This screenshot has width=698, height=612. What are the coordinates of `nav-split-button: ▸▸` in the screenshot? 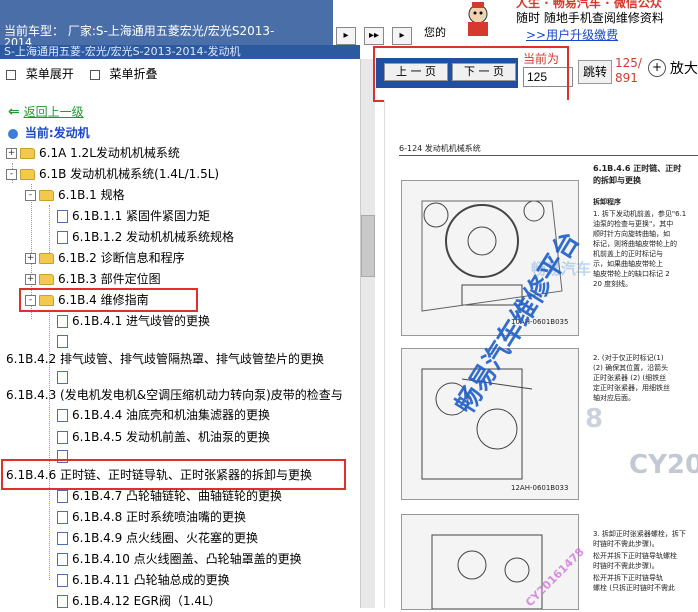 It's located at (374, 36).